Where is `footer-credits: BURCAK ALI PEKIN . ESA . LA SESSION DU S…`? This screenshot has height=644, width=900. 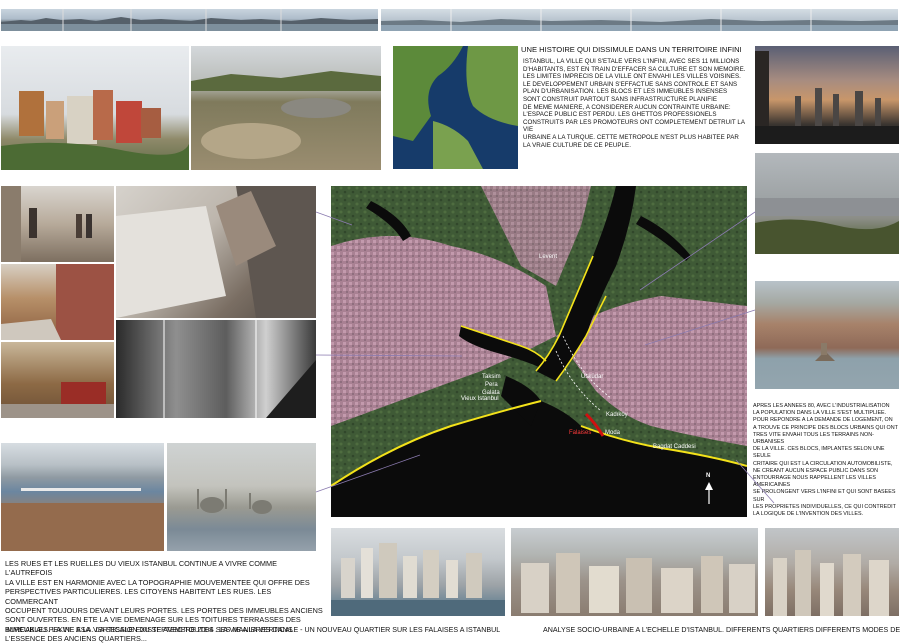 footer-credits: BURCAK ALI PEKIN . ESA . LA SESSION DU S… is located at coordinates (253, 630).